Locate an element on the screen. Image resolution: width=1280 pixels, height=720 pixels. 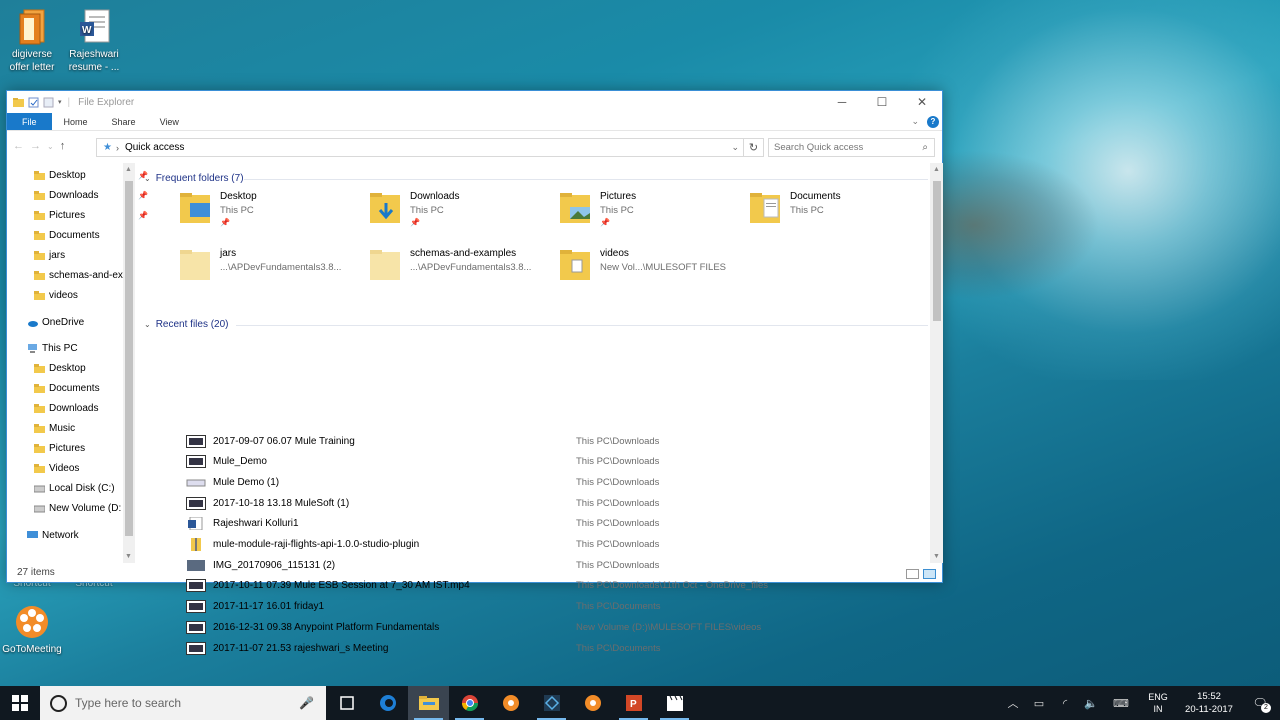
refresh-icon: ↻ is located at coordinates (753, 148).